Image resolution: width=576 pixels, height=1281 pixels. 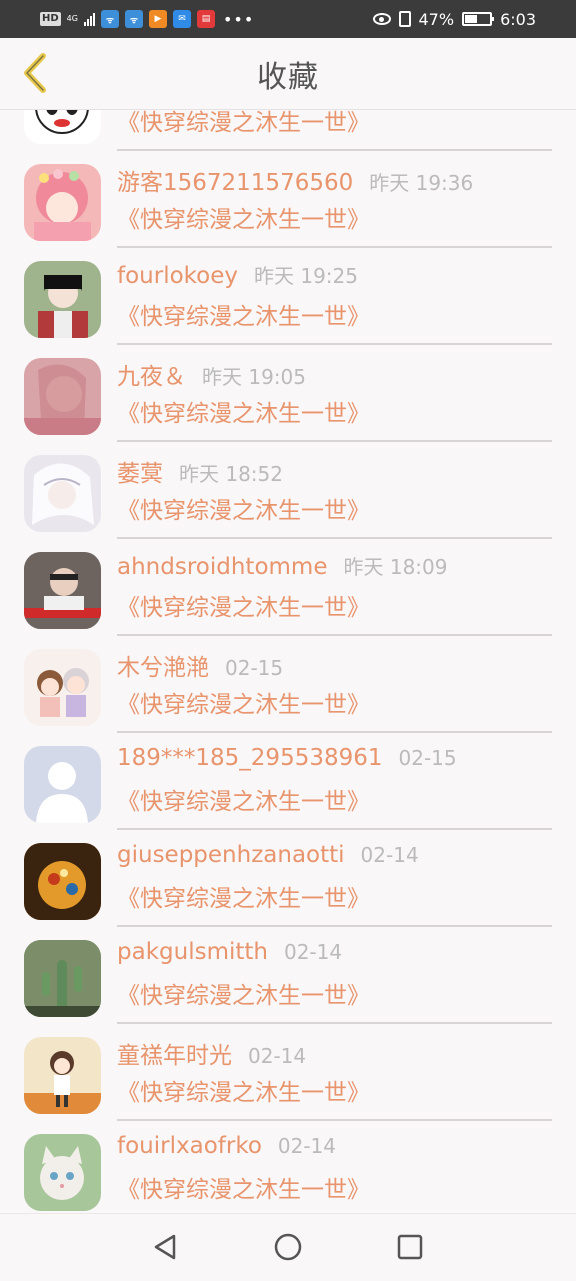 I want to click on list-item: 189***185_295538961 02-15 《快穿综漫之沐生一世》, so click(x=288, y=781).